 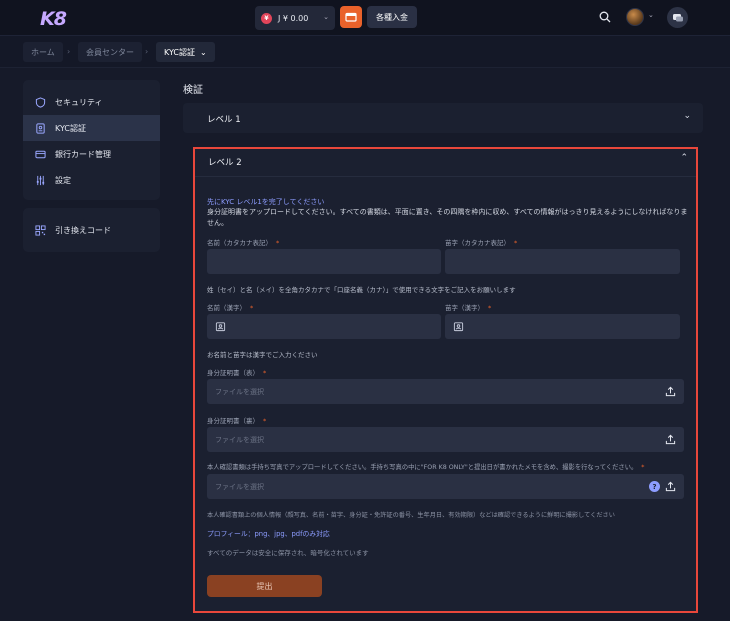 I want to click on surname-kana-input, so click(x=562, y=261).